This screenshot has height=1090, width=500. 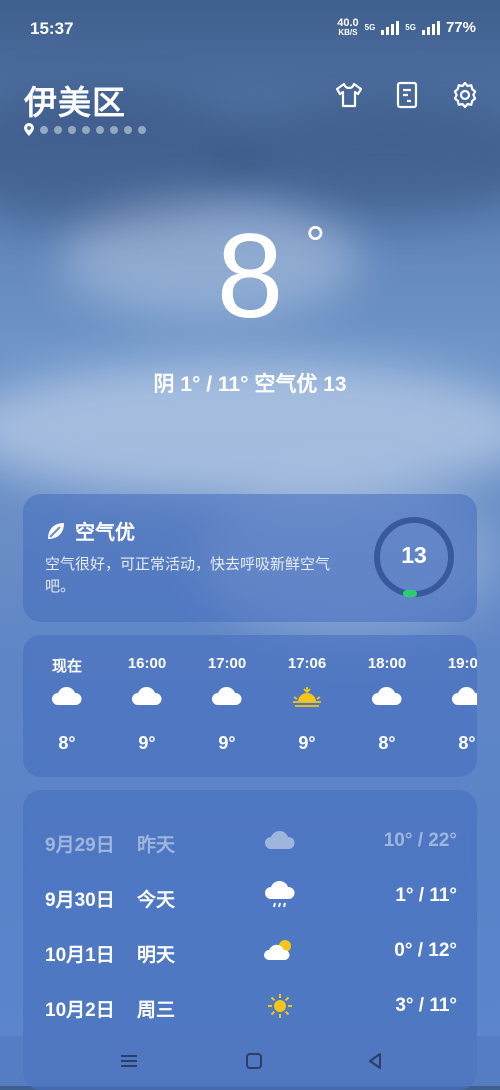 I want to click on hourly-time: 现在, so click(x=66, y=666).